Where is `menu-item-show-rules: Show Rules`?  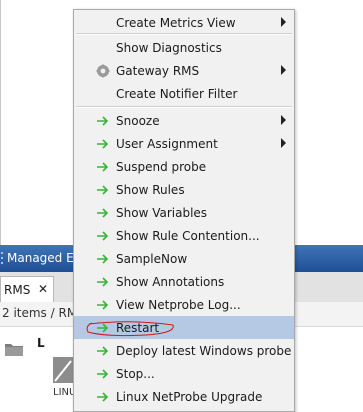 menu-item-show-rules: Show Rules is located at coordinates (184, 189).